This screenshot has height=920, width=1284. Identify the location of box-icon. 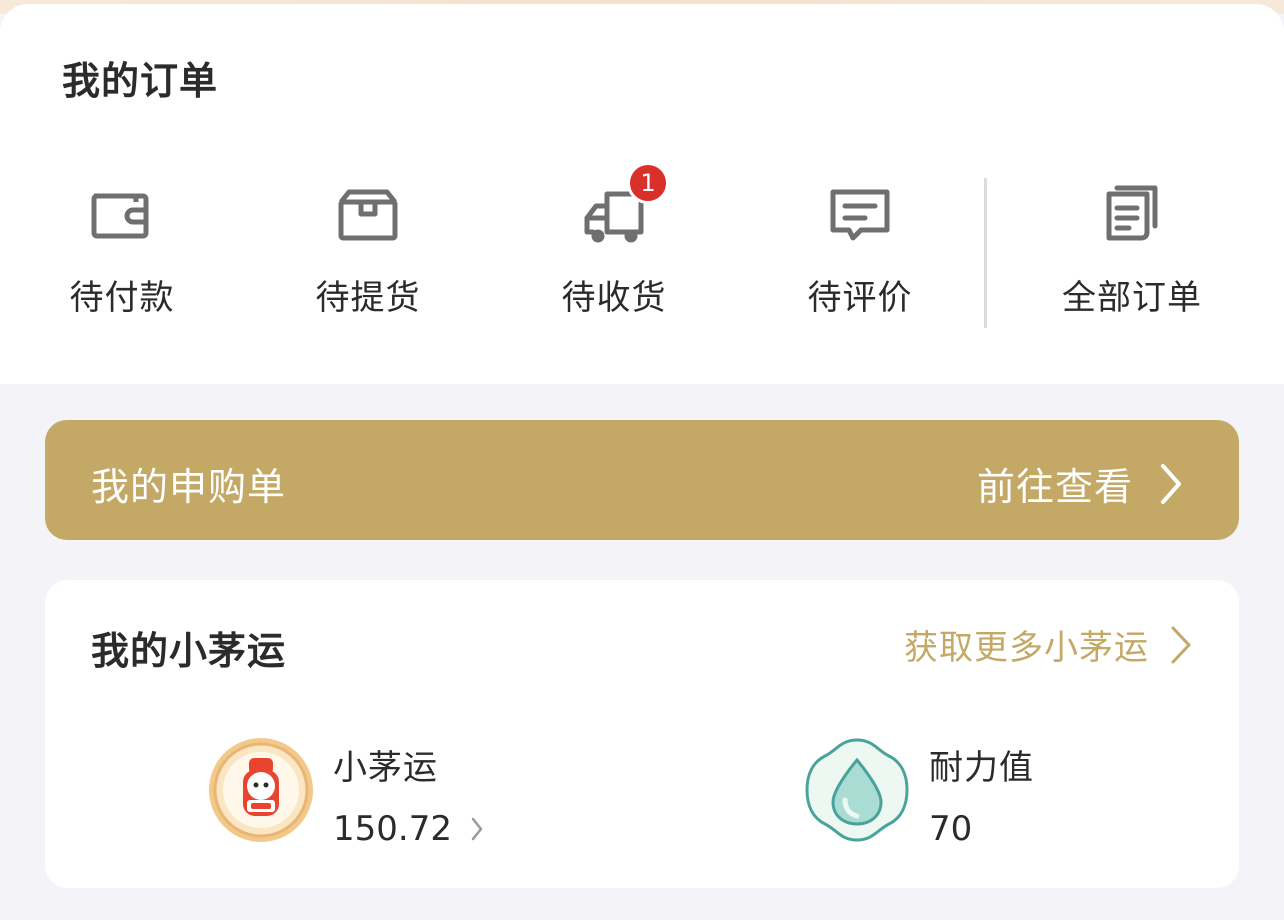
(368, 215).